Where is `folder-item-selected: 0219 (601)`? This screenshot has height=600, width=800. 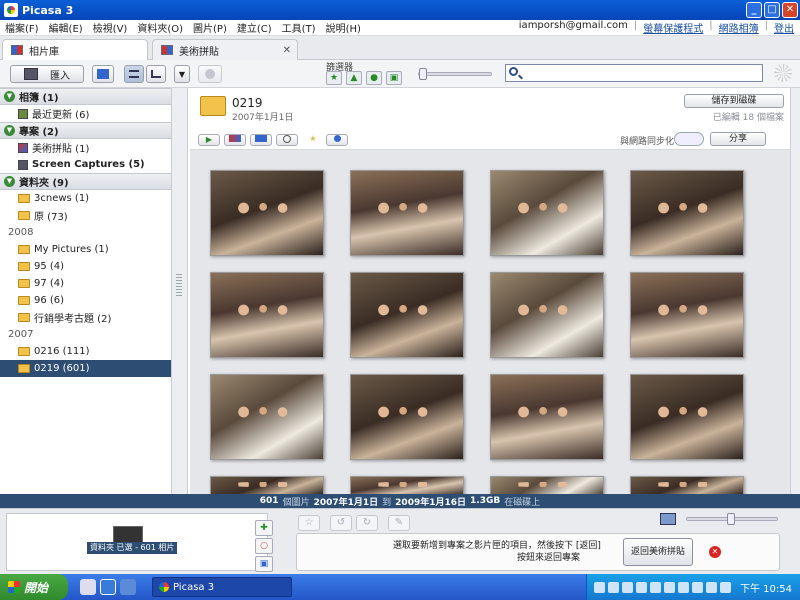 folder-item-selected: 0219 (601) is located at coordinates (85, 368).